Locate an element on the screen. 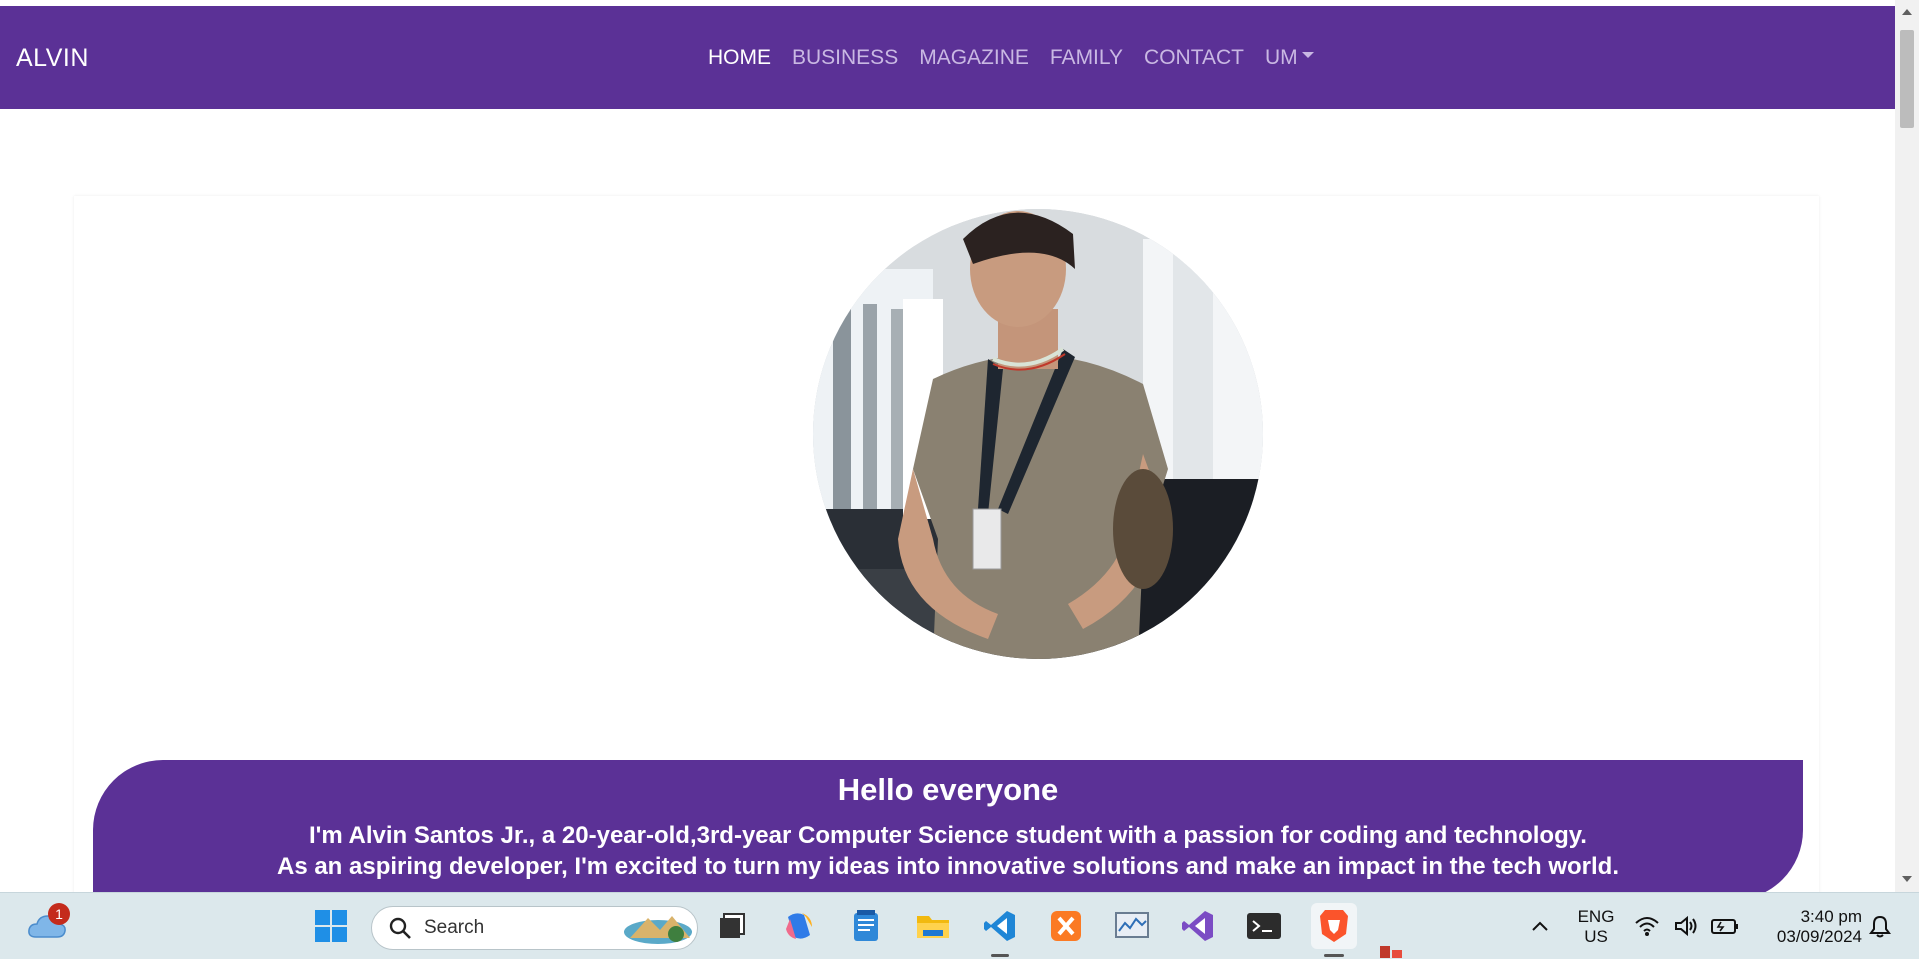 This screenshot has width=1919, height=963. search-icon is located at coordinates (400, 928).